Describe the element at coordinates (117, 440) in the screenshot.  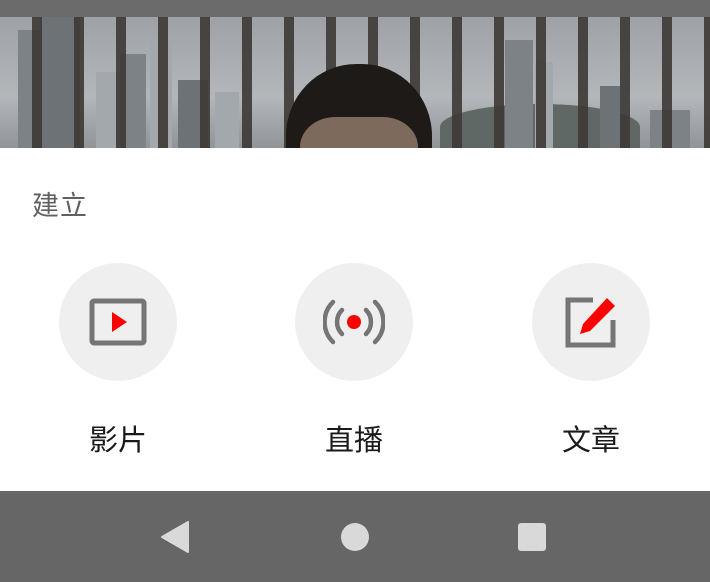
I see `create-video-label: 影片` at that location.